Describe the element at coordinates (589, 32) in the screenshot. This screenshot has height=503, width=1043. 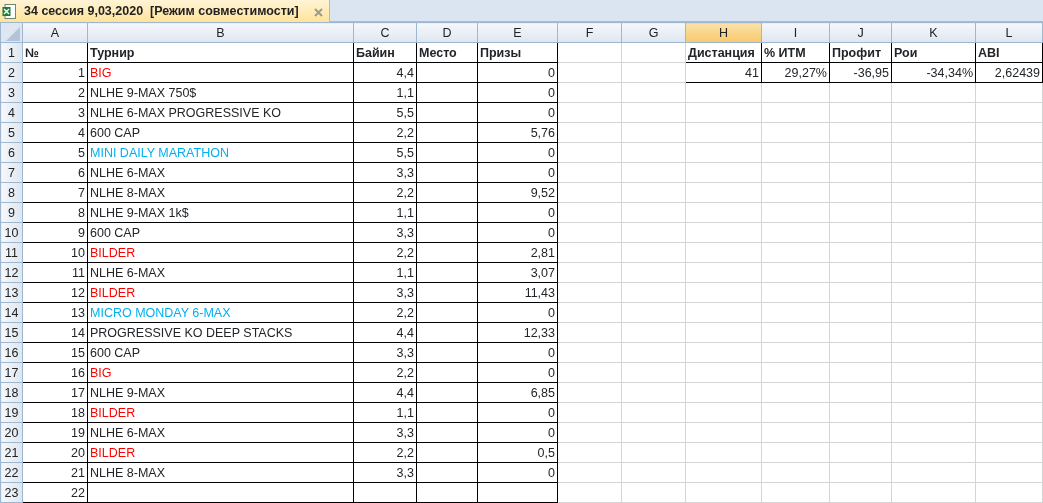
I see `column-header: F` at that location.